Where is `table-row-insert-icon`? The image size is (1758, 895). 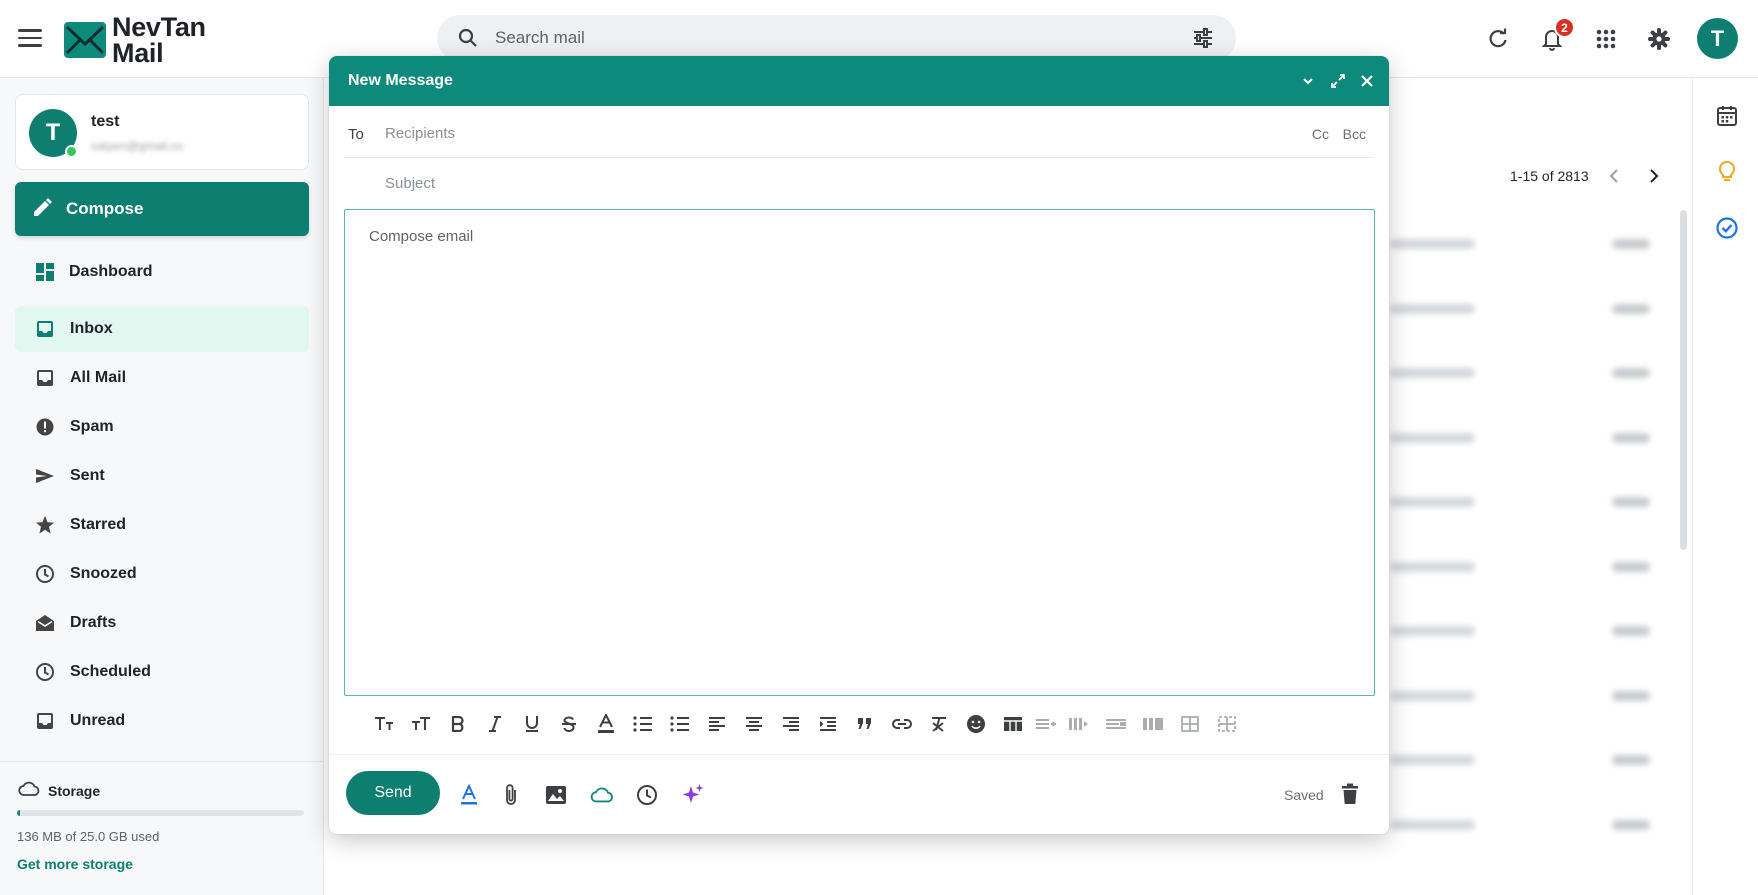
table-row-insert-icon is located at coordinates (1046, 724).